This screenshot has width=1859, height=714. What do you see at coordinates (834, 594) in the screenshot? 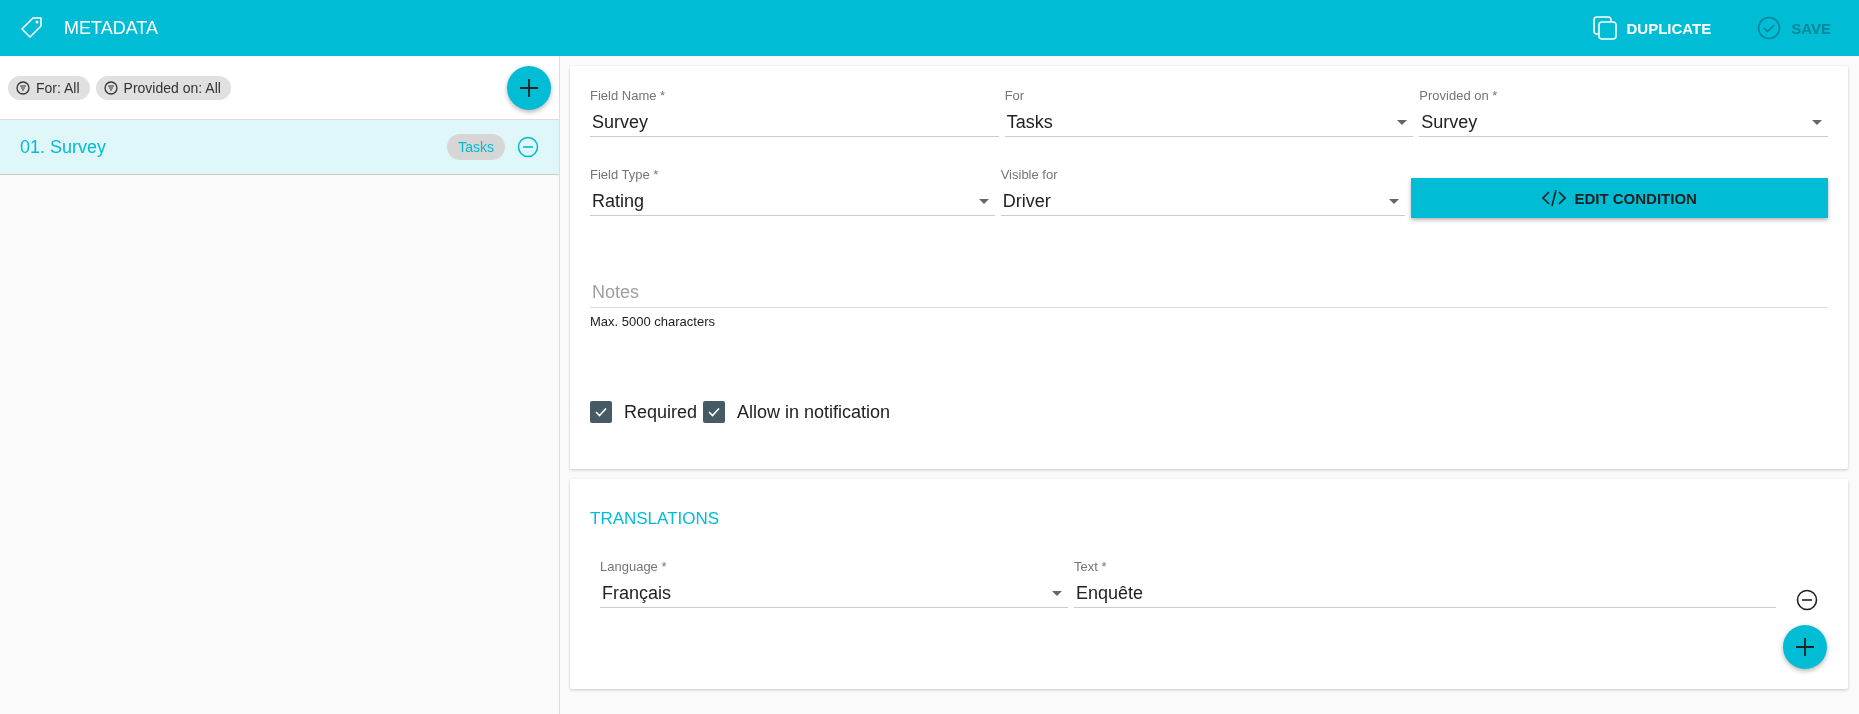
I see `select-field: Français` at bounding box center [834, 594].